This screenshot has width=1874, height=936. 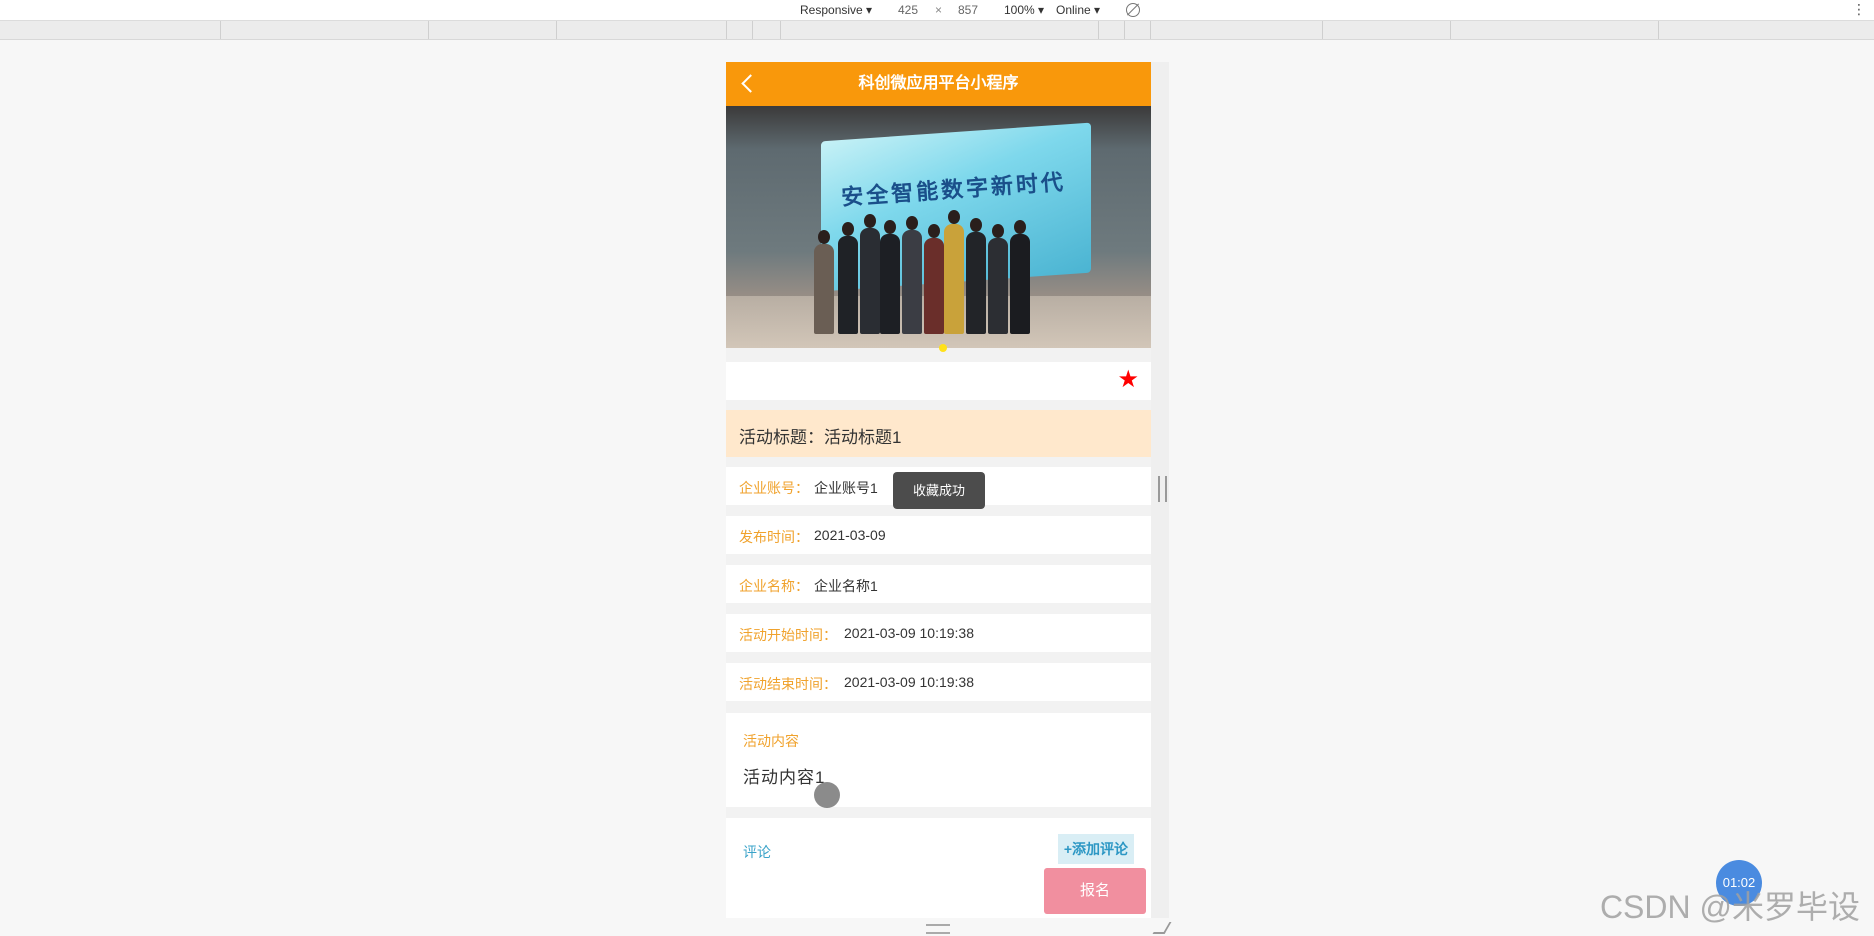 I want to click on field-row-end-time: 活动结束时间： 2021-03-09 10:19:38, so click(x=938, y=682).